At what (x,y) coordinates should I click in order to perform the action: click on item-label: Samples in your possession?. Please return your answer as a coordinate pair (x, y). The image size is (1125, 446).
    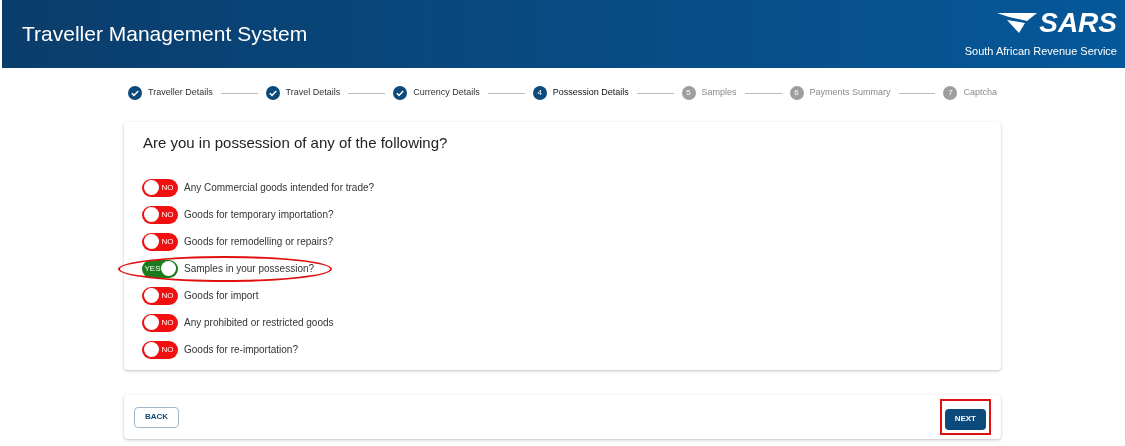
    Looking at the image, I should click on (249, 269).